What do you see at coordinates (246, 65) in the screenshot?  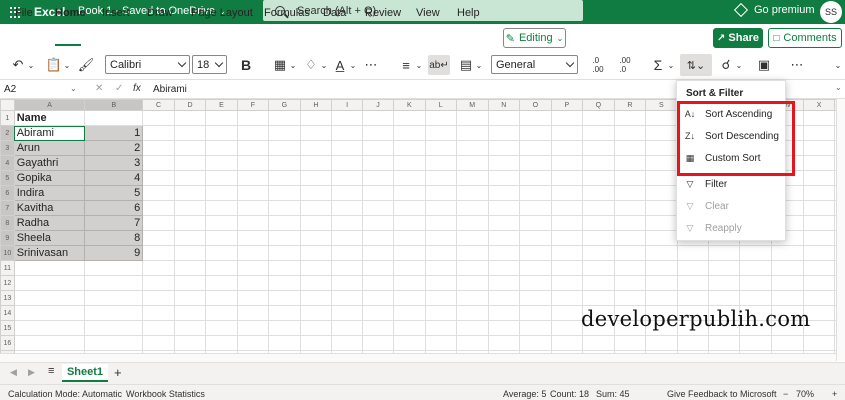 I see `bold-button: B` at bounding box center [246, 65].